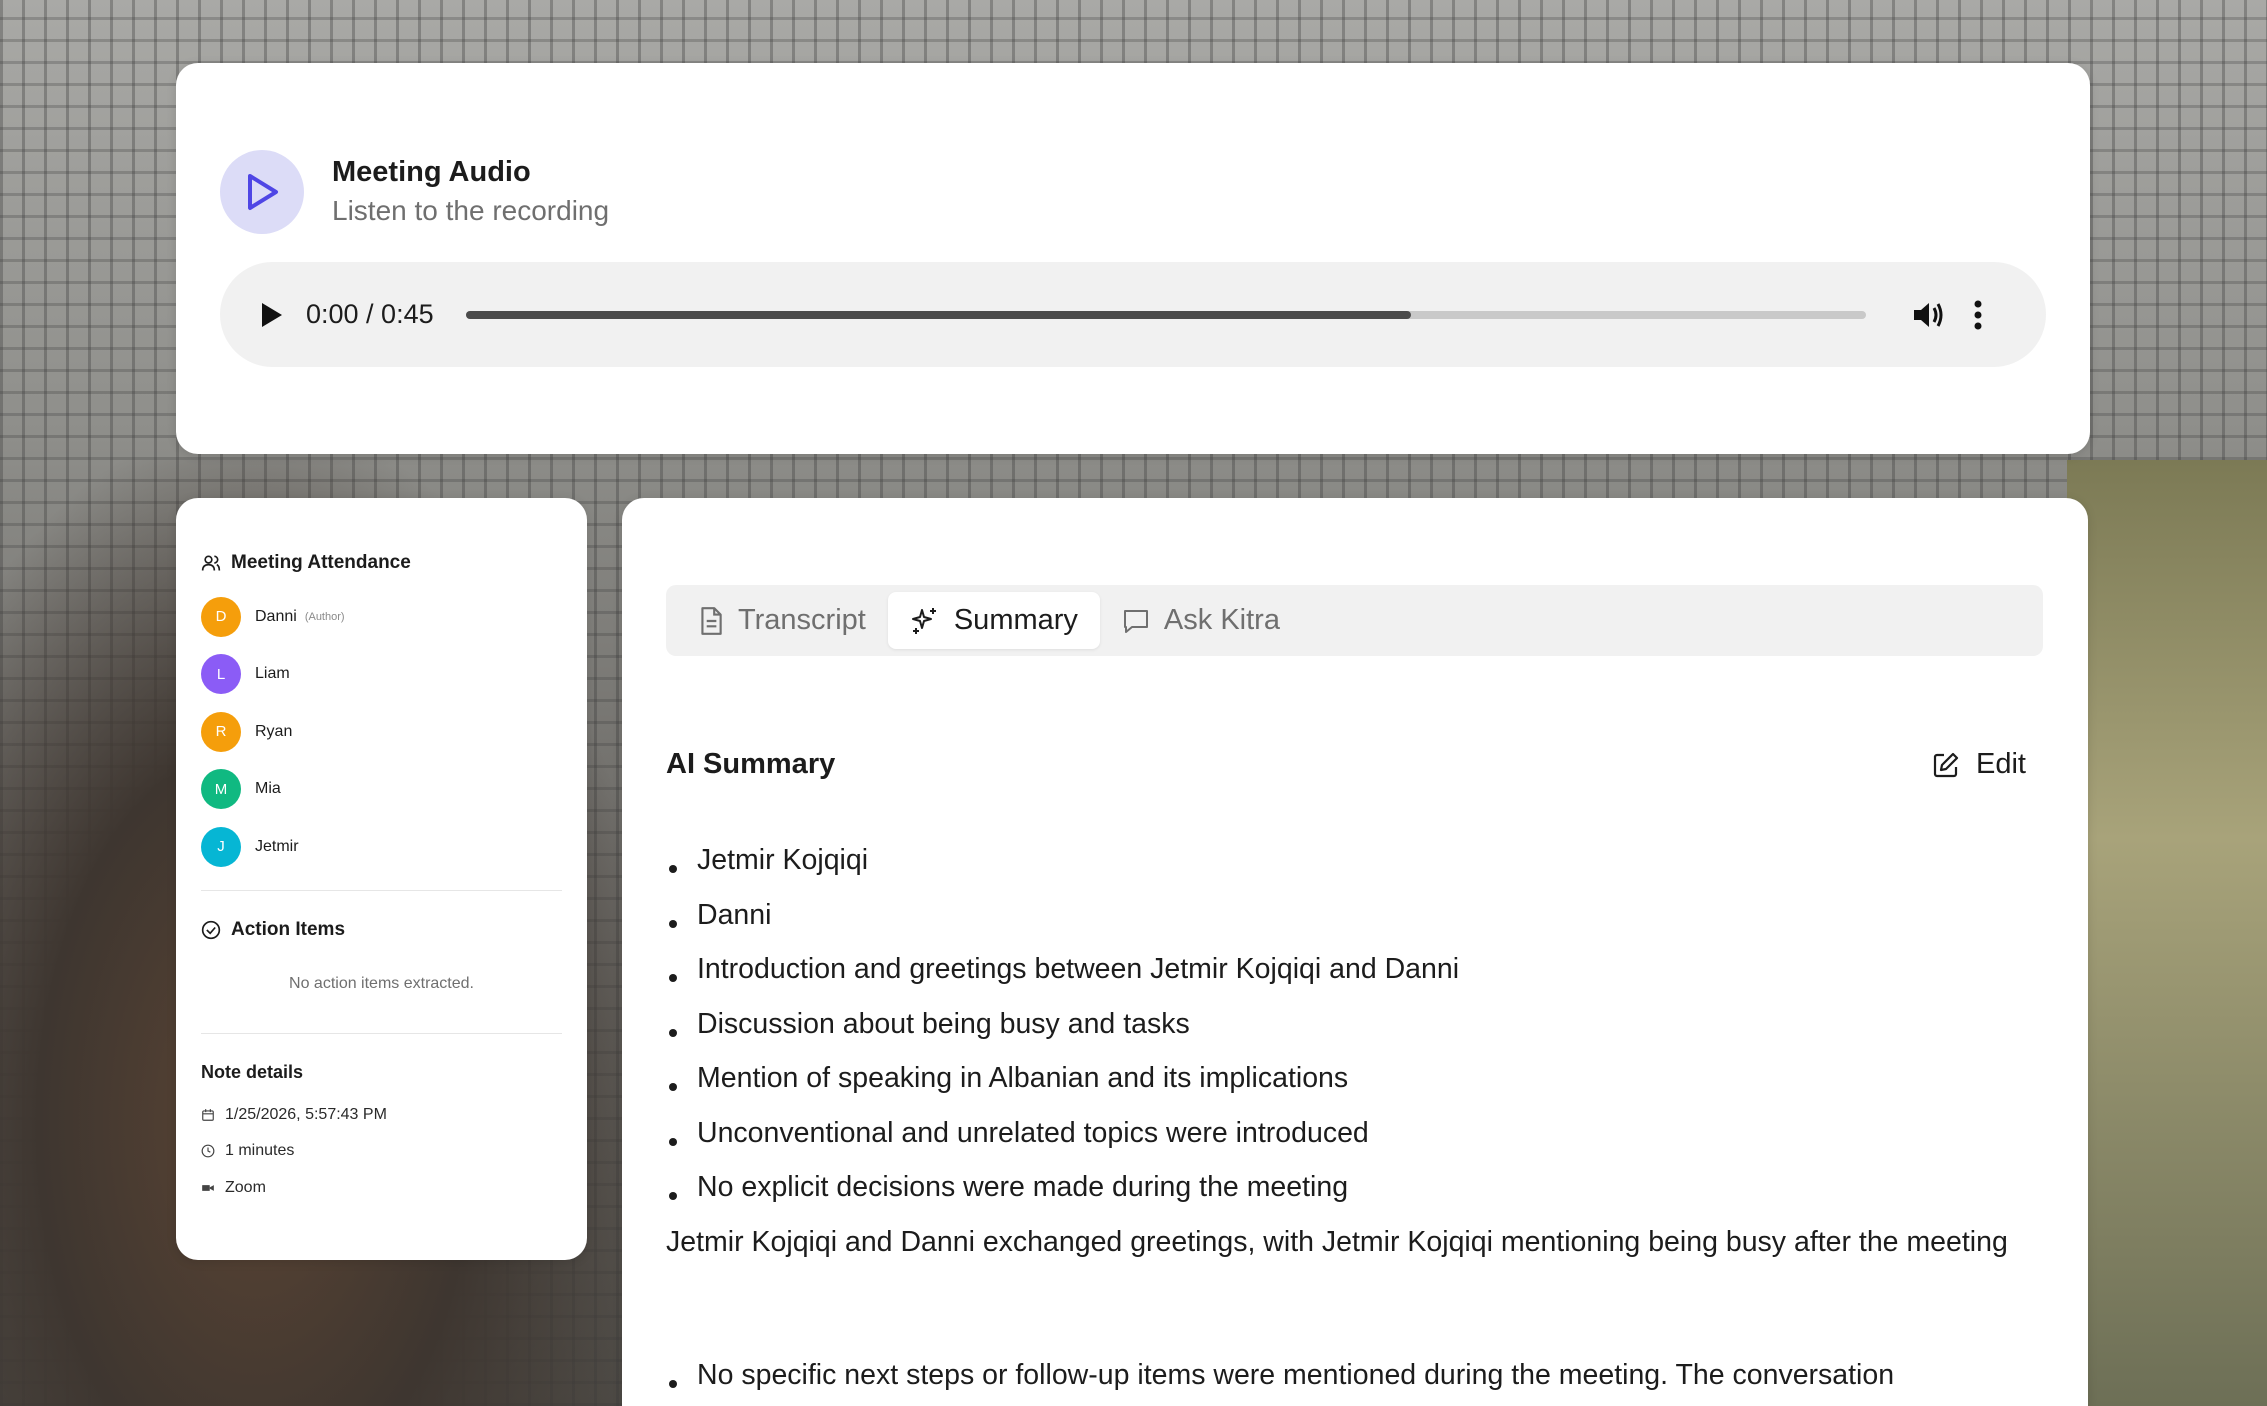 The height and width of the screenshot is (1406, 2267). I want to click on note-duration: 1 minutes, so click(260, 1151).